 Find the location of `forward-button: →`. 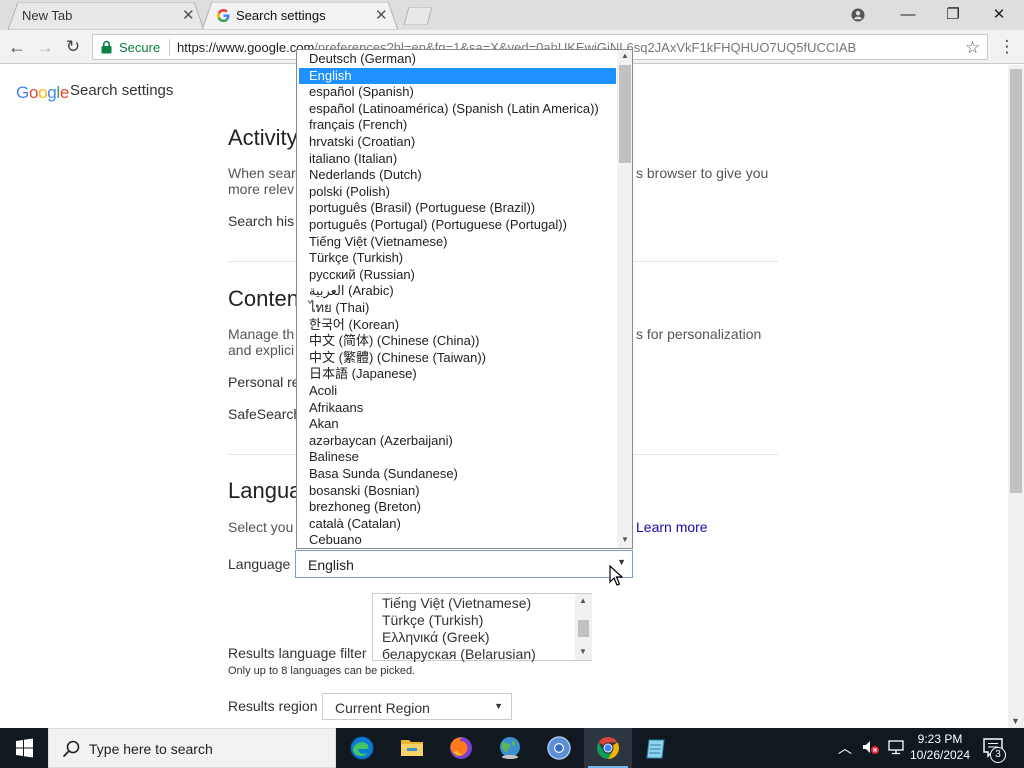

forward-button: → is located at coordinates (45, 47).